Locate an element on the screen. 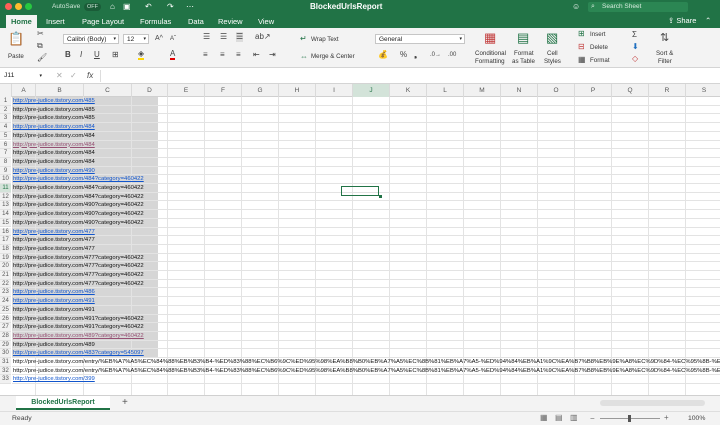 The width and height of the screenshot is (720, 425). tab-view: View is located at coordinates (266, 21).